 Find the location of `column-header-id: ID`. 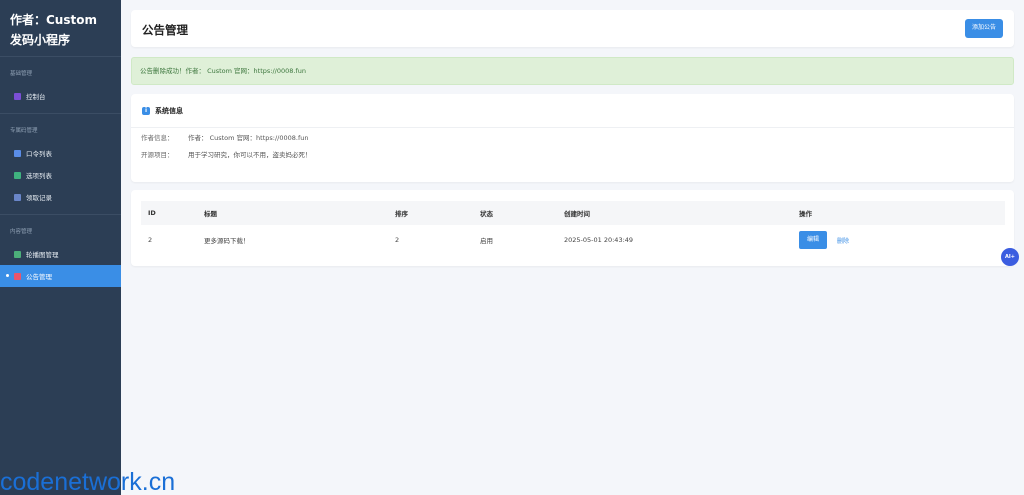

column-header-id: ID is located at coordinates (152, 213).